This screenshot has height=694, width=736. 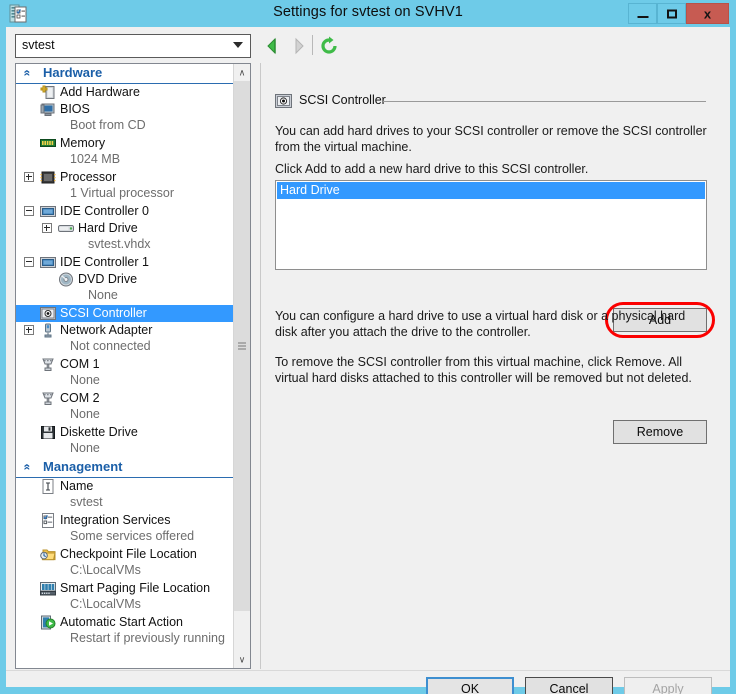 What do you see at coordinates (660, 432) in the screenshot?
I see `remove-button: Remove` at bounding box center [660, 432].